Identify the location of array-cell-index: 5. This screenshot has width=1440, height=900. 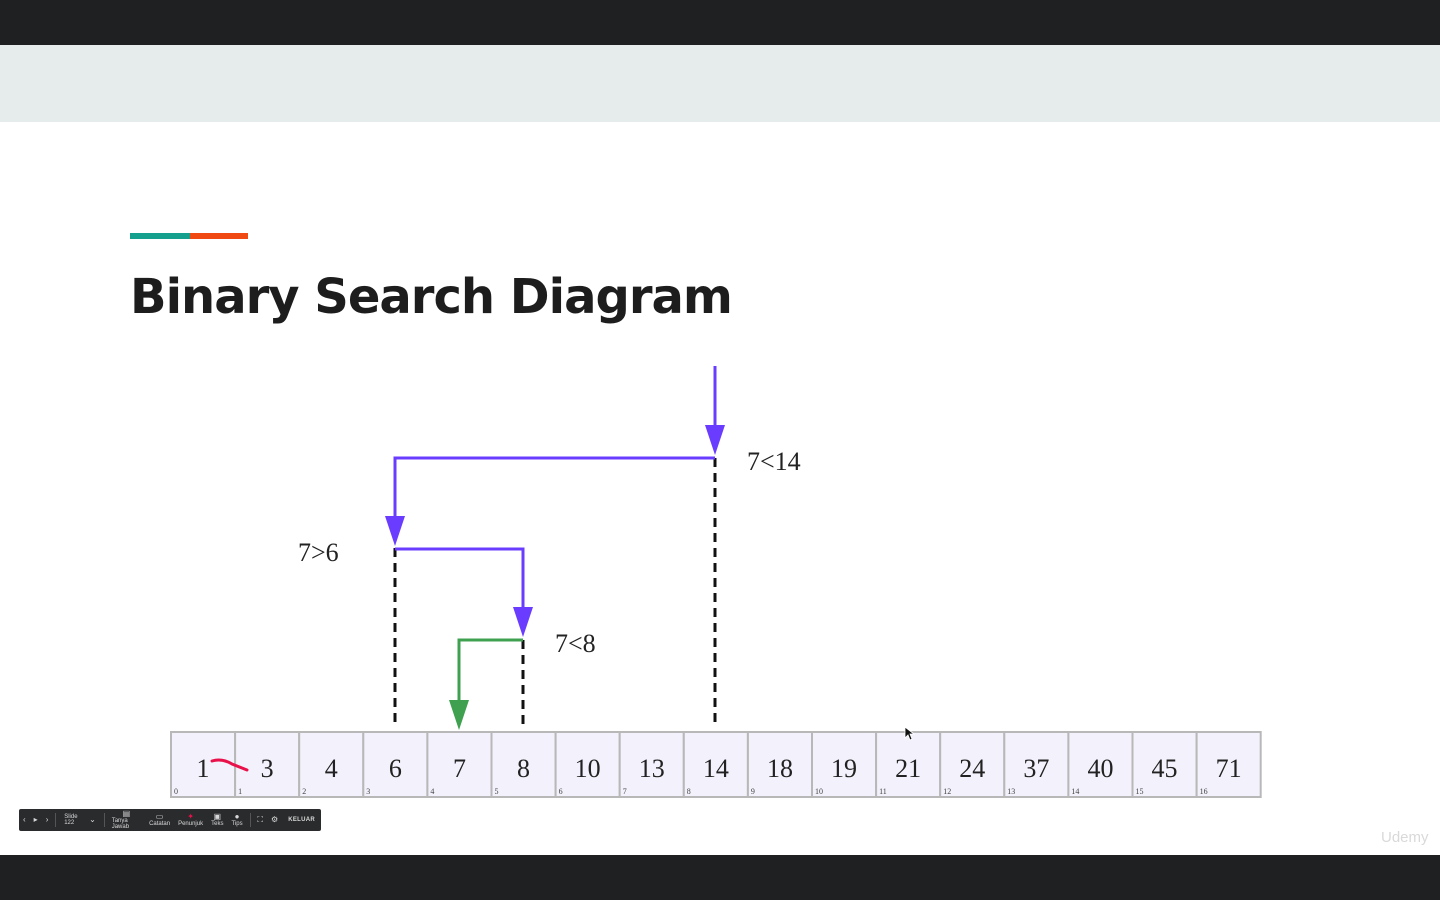
(497, 791).